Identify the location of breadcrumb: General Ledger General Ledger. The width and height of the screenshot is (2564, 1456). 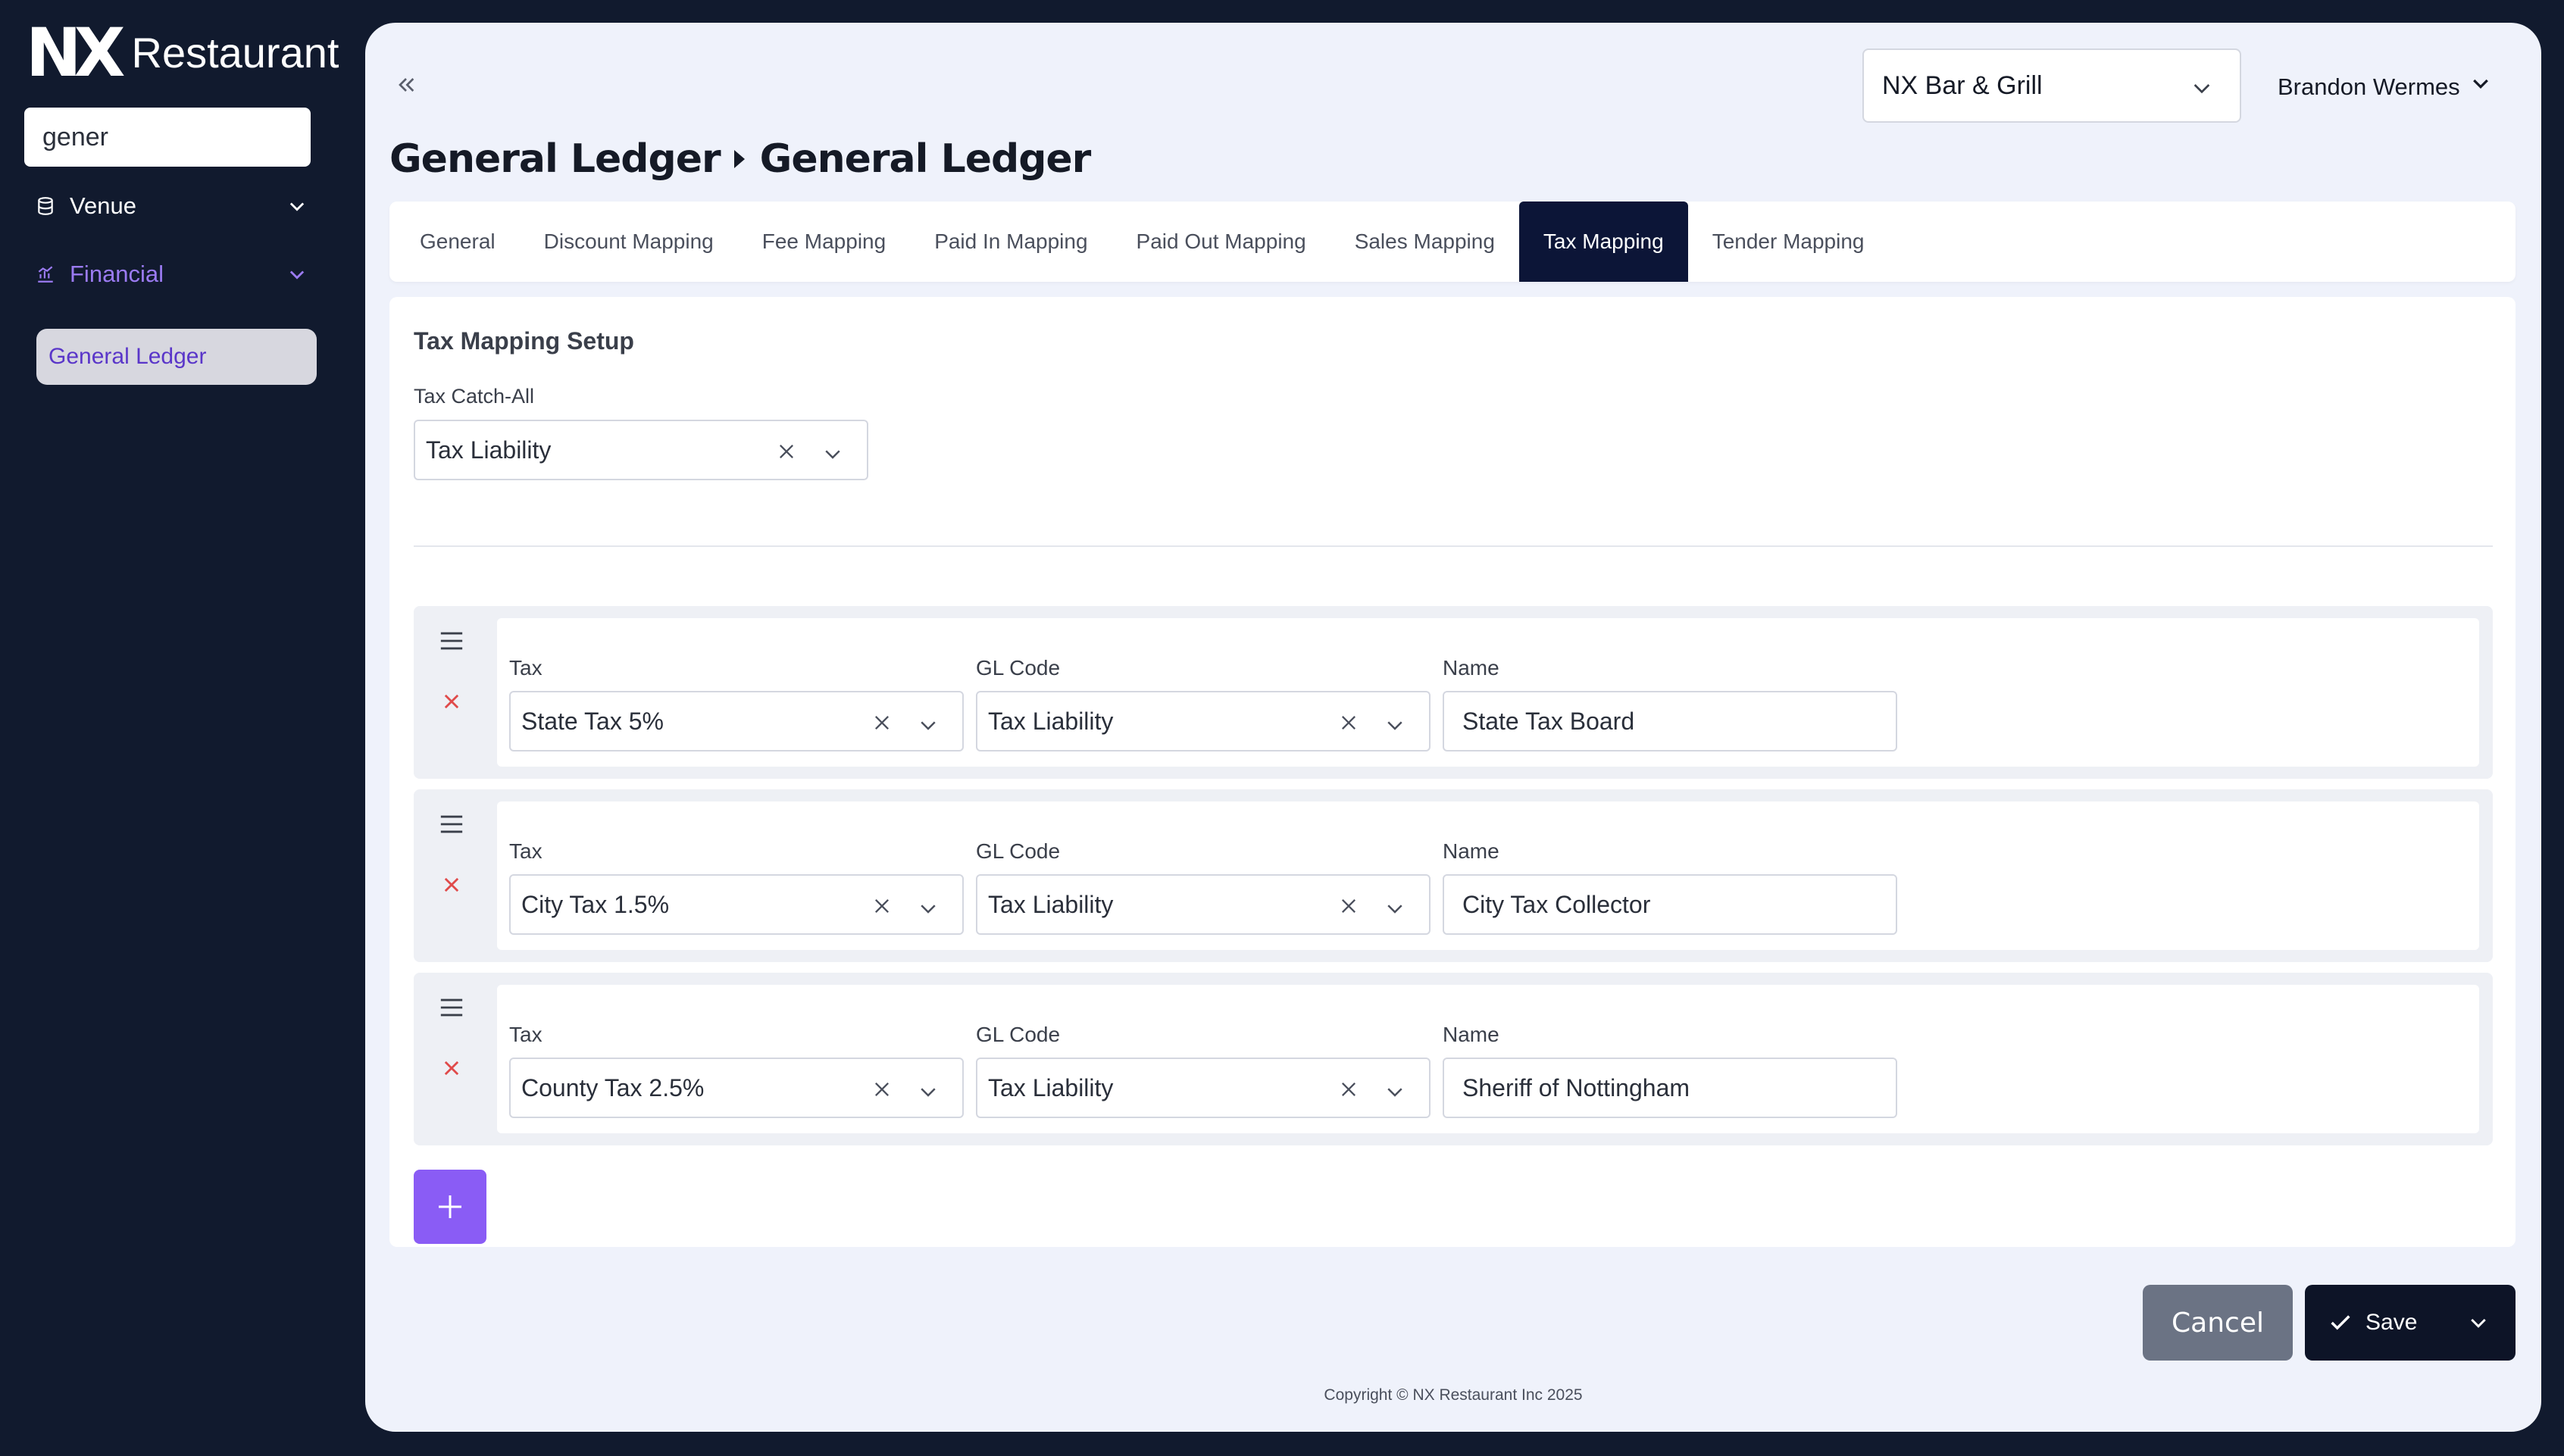
(740, 159).